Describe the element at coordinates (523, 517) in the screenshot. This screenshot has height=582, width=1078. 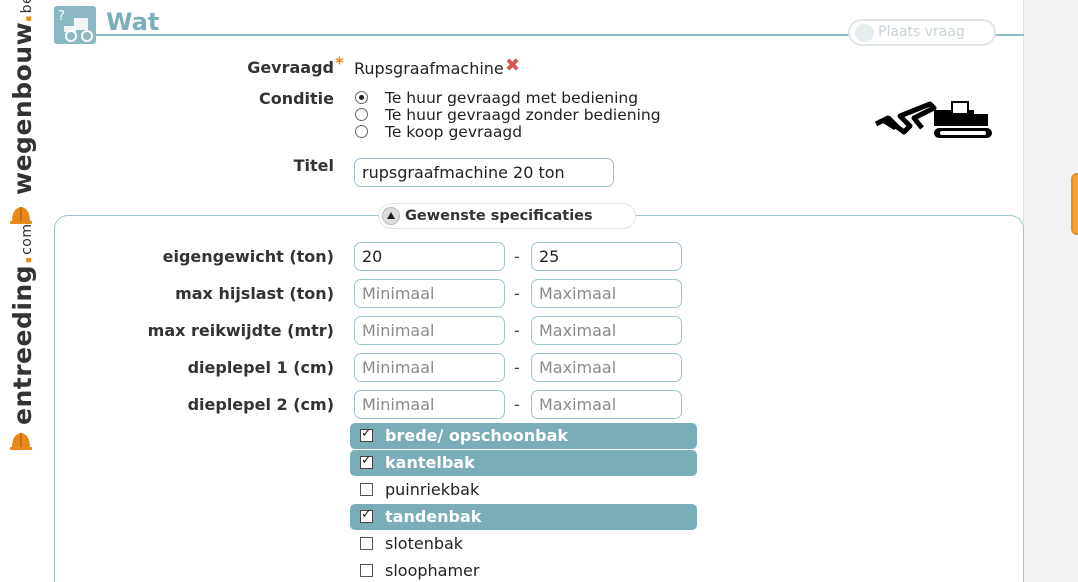
I see `option-tandenbak: tandenbak` at that location.